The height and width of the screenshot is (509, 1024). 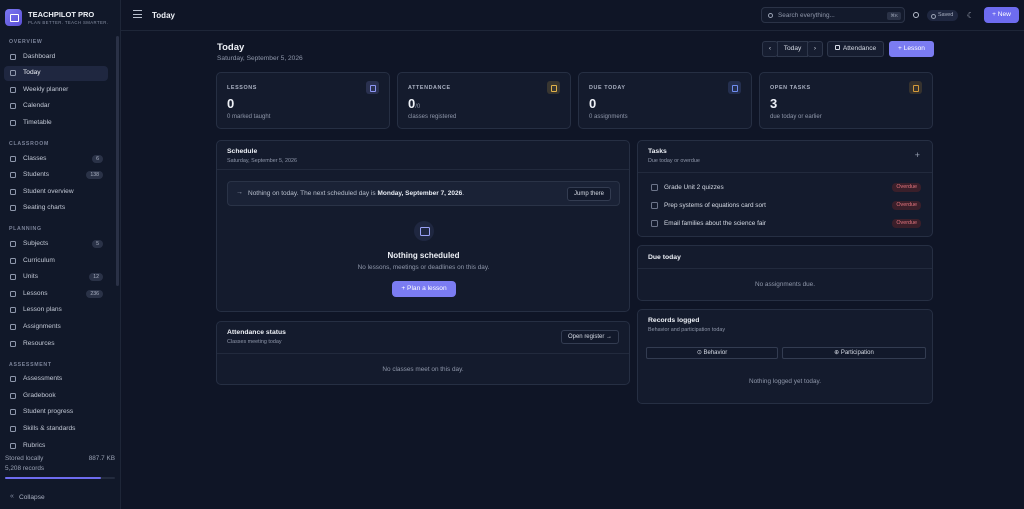 I want to click on sidebar-item-label: Seating charts, so click(x=44, y=208).